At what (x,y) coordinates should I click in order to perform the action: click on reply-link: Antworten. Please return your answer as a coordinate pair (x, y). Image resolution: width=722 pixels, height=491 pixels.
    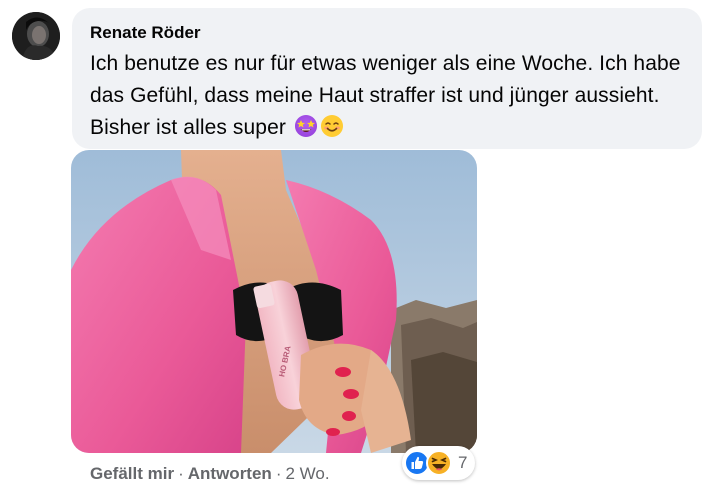
    Looking at the image, I should click on (230, 473).